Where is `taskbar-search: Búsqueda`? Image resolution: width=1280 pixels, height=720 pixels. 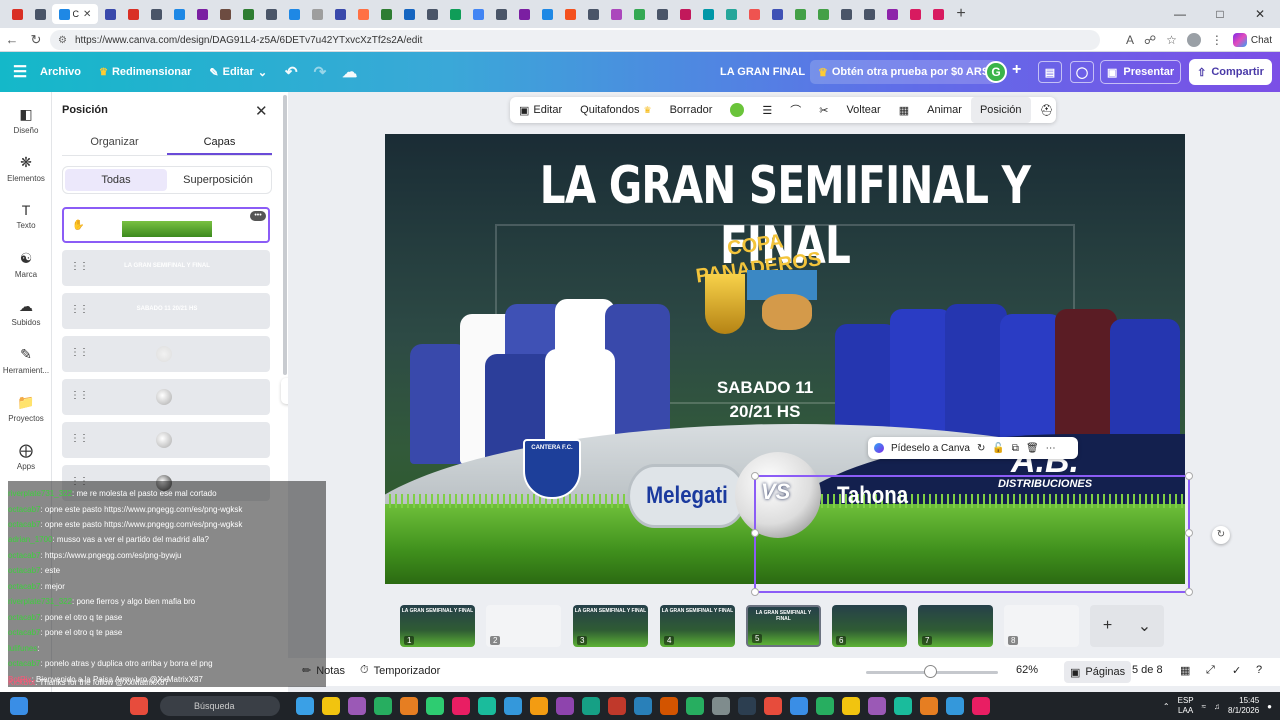 taskbar-search: Búsqueda is located at coordinates (220, 706).